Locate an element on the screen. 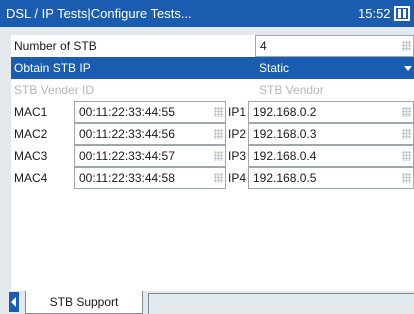  ip1-value: 192.168.0.2 is located at coordinates (285, 112).